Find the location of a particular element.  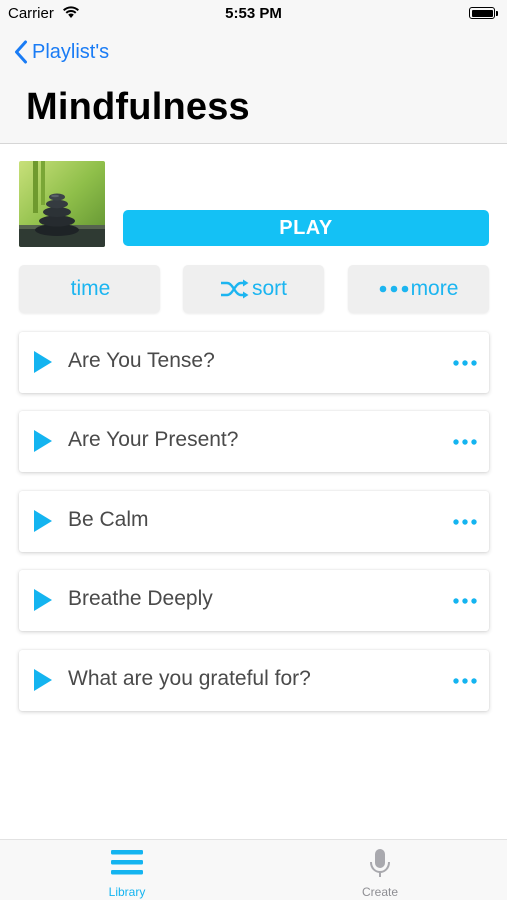

back-button-label: Playlist's is located at coordinates (71, 51).